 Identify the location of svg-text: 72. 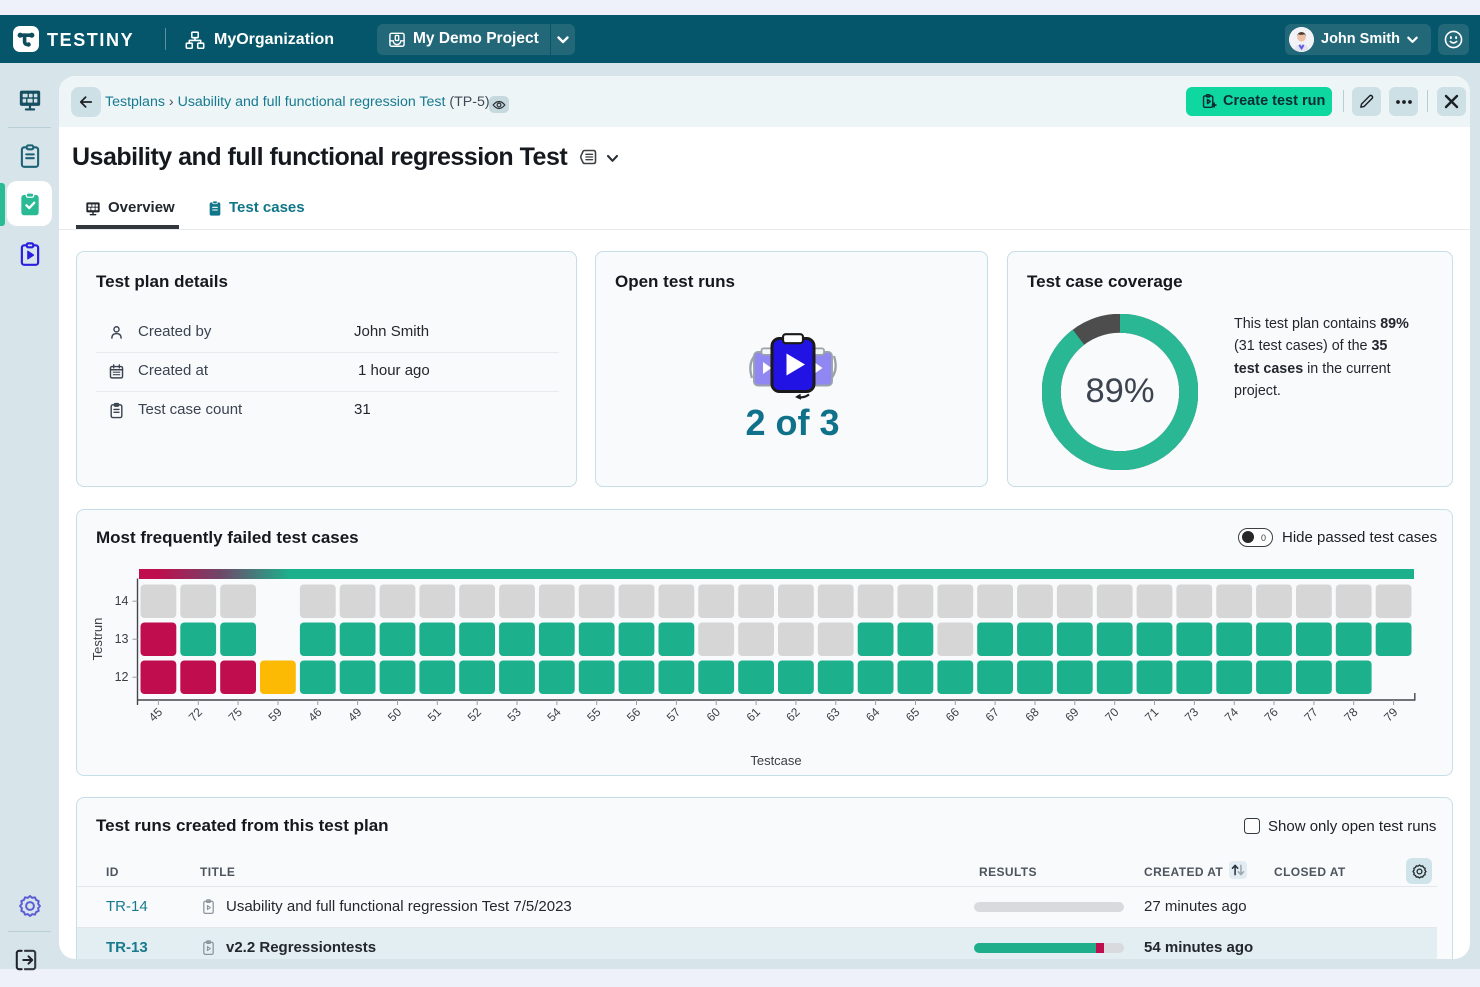
(196, 715).